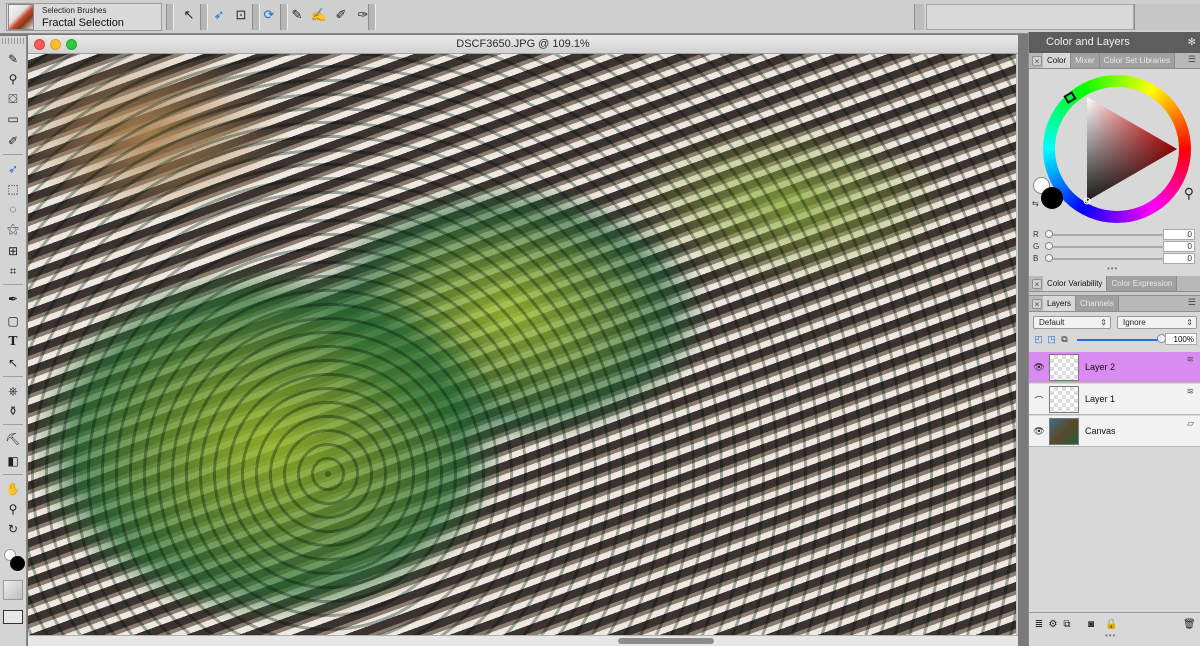  What do you see at coordinates (1179, 258) in the screenshot?
I see `blue-value-input: 0` at bounding box center [1179, 258].